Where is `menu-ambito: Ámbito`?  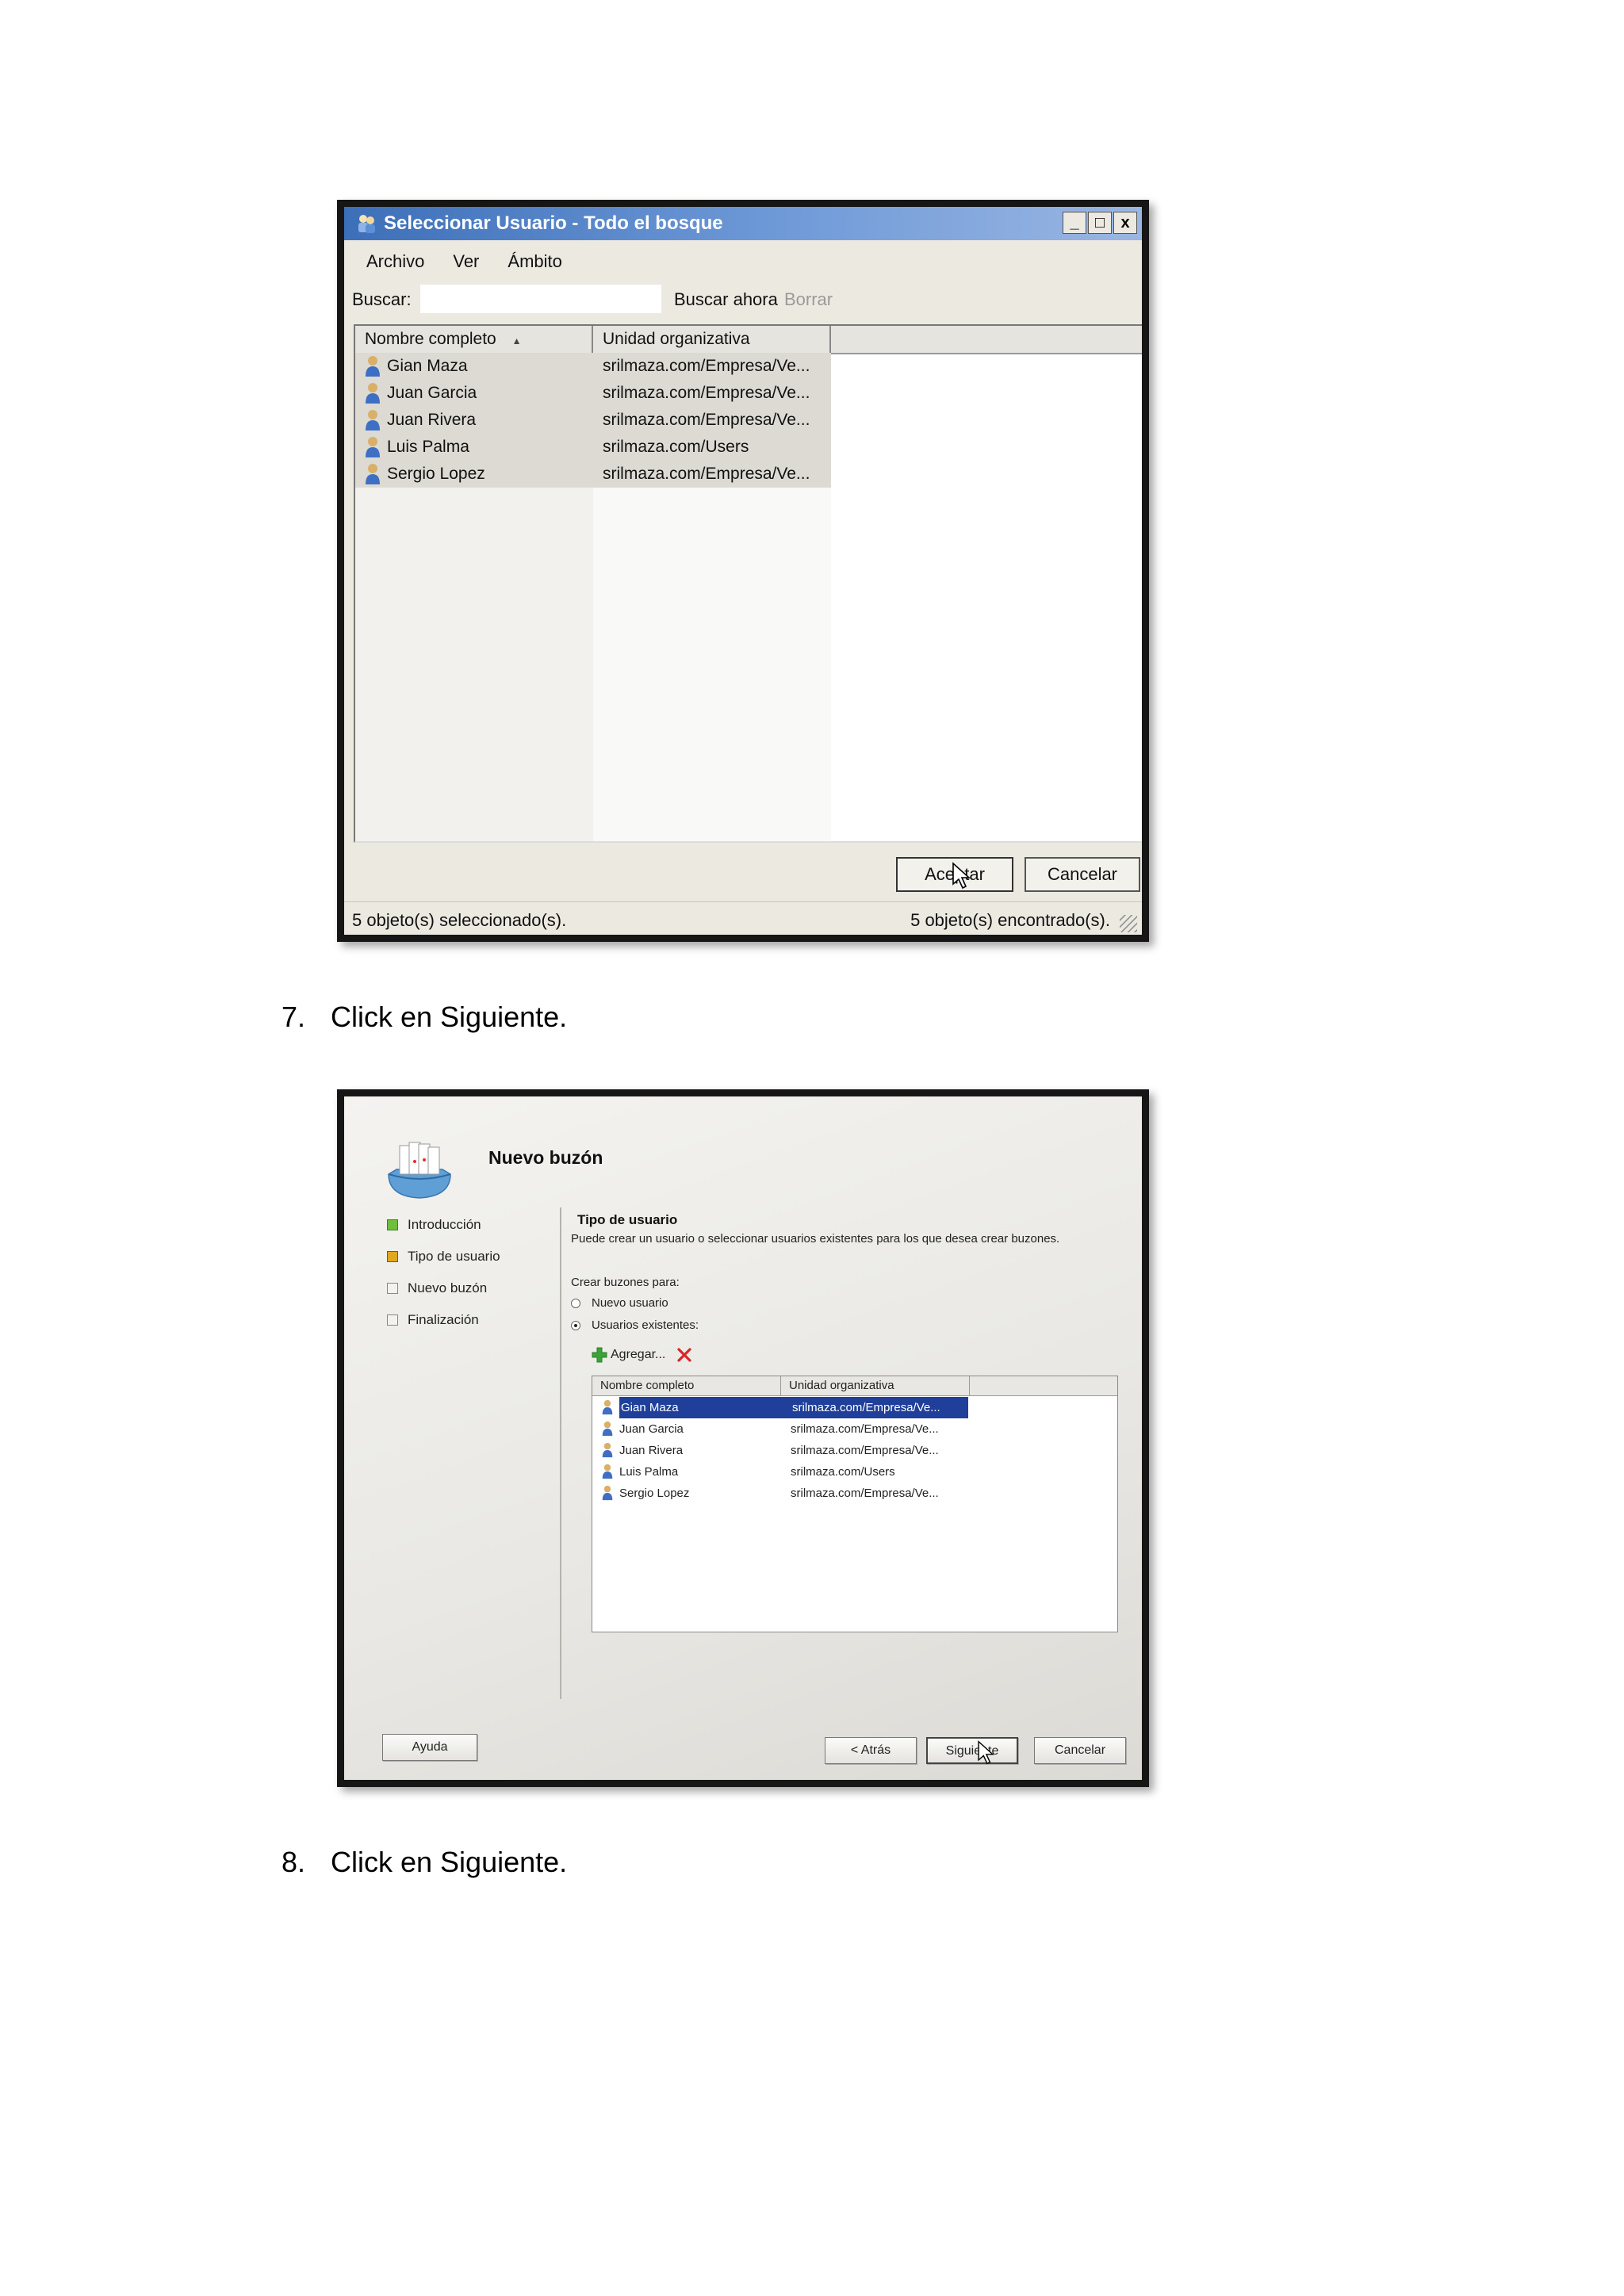 menu-ambito: Ámbito is located at coordinates (534, 261).